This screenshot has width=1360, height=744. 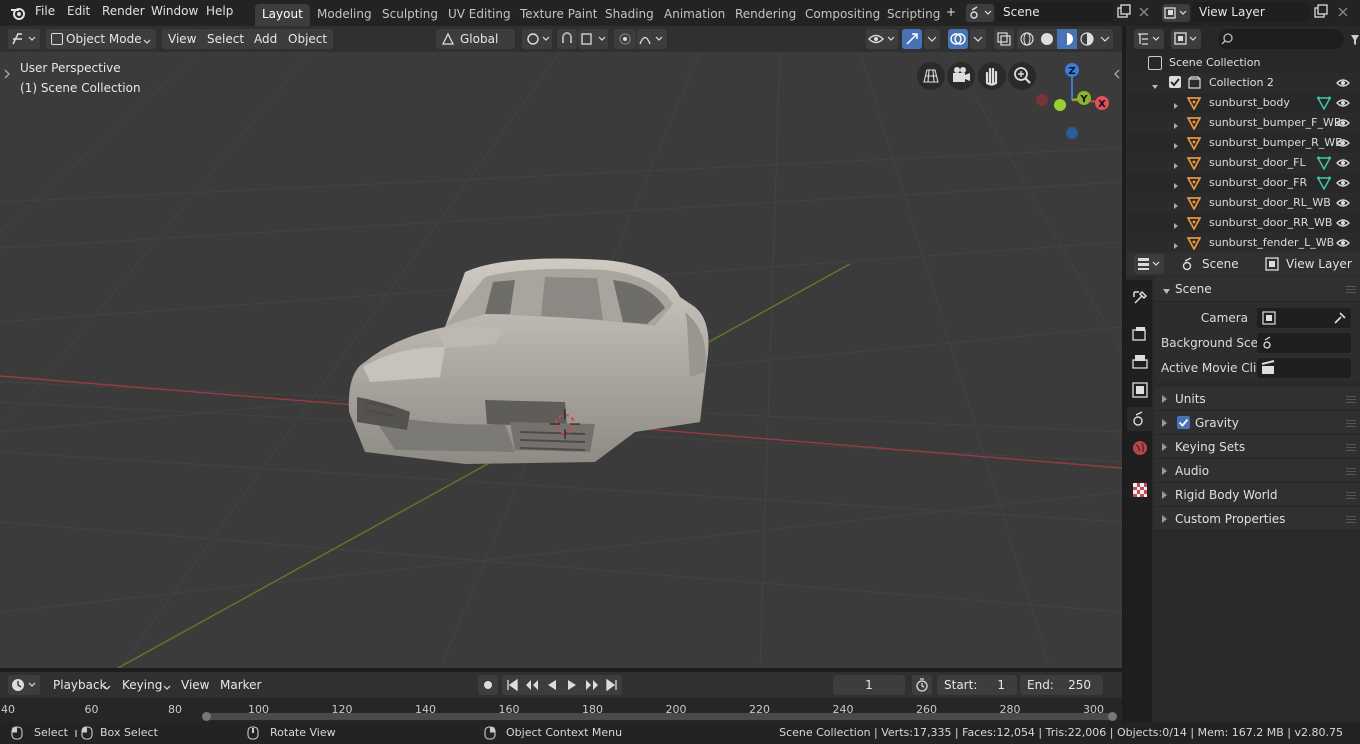 I want to click on tab-shading: Shading, so click(x=629, y=15).